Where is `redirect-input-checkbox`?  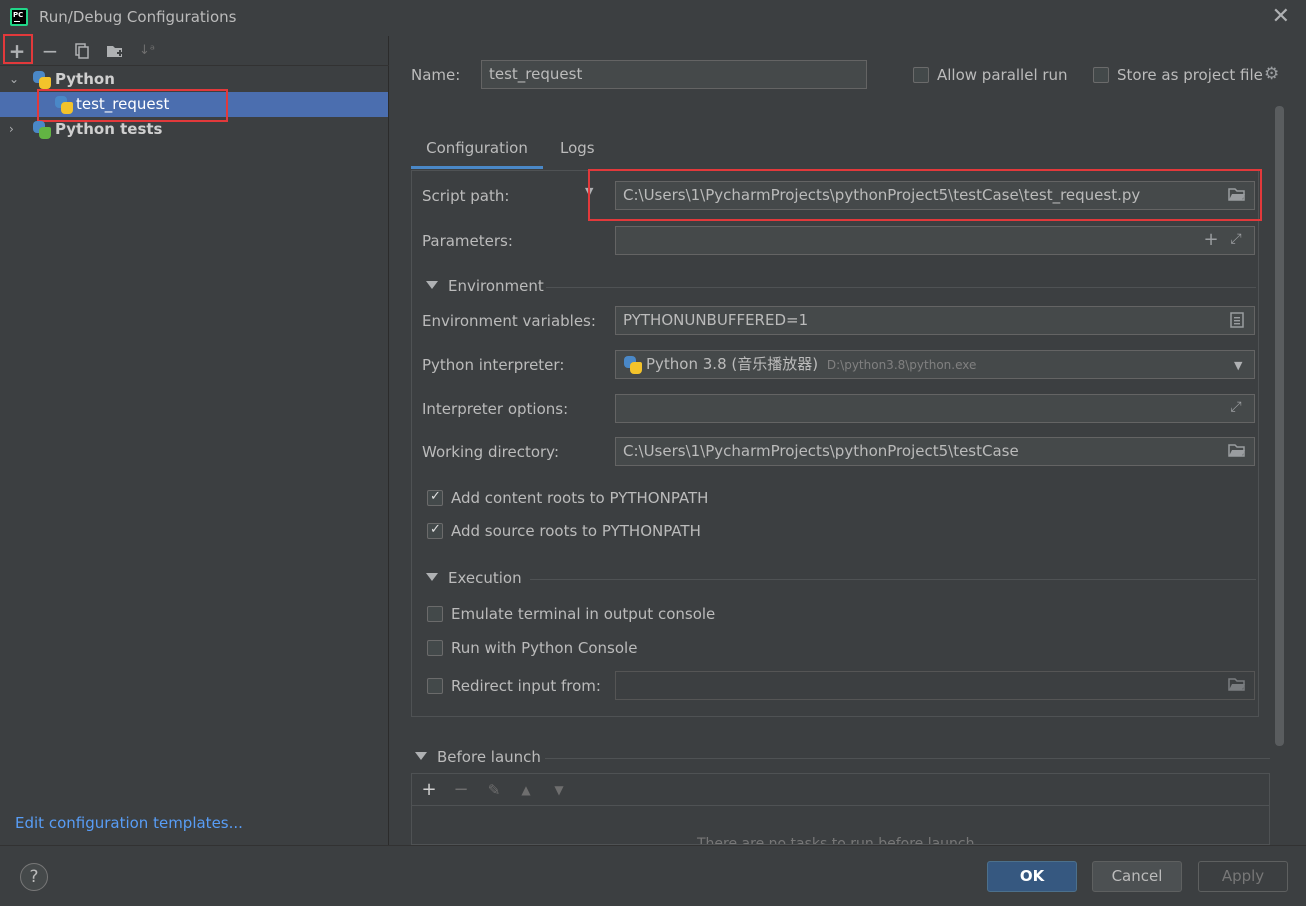 redirect-input-checkbox is located at coordinates (435, 686).